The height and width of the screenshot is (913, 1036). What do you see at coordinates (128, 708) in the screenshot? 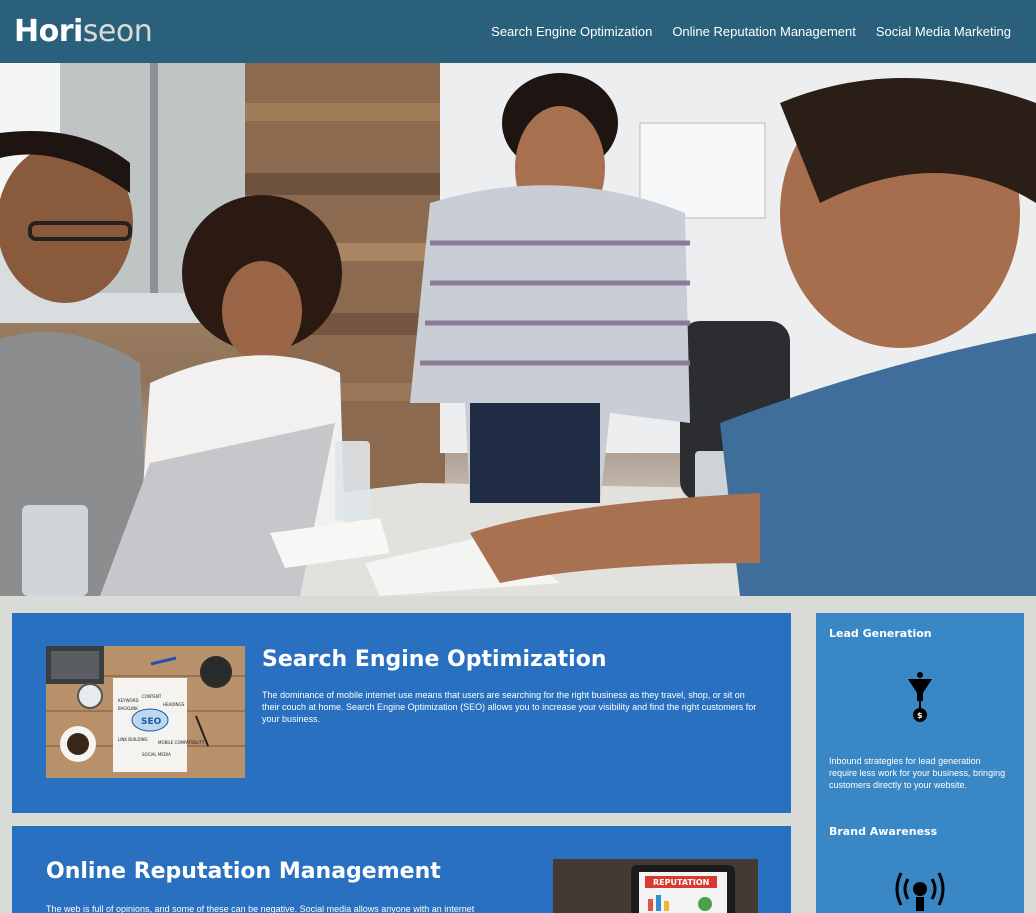
I see `seo-word-backlink: BACKLINK` at bounding box center [128, 708].